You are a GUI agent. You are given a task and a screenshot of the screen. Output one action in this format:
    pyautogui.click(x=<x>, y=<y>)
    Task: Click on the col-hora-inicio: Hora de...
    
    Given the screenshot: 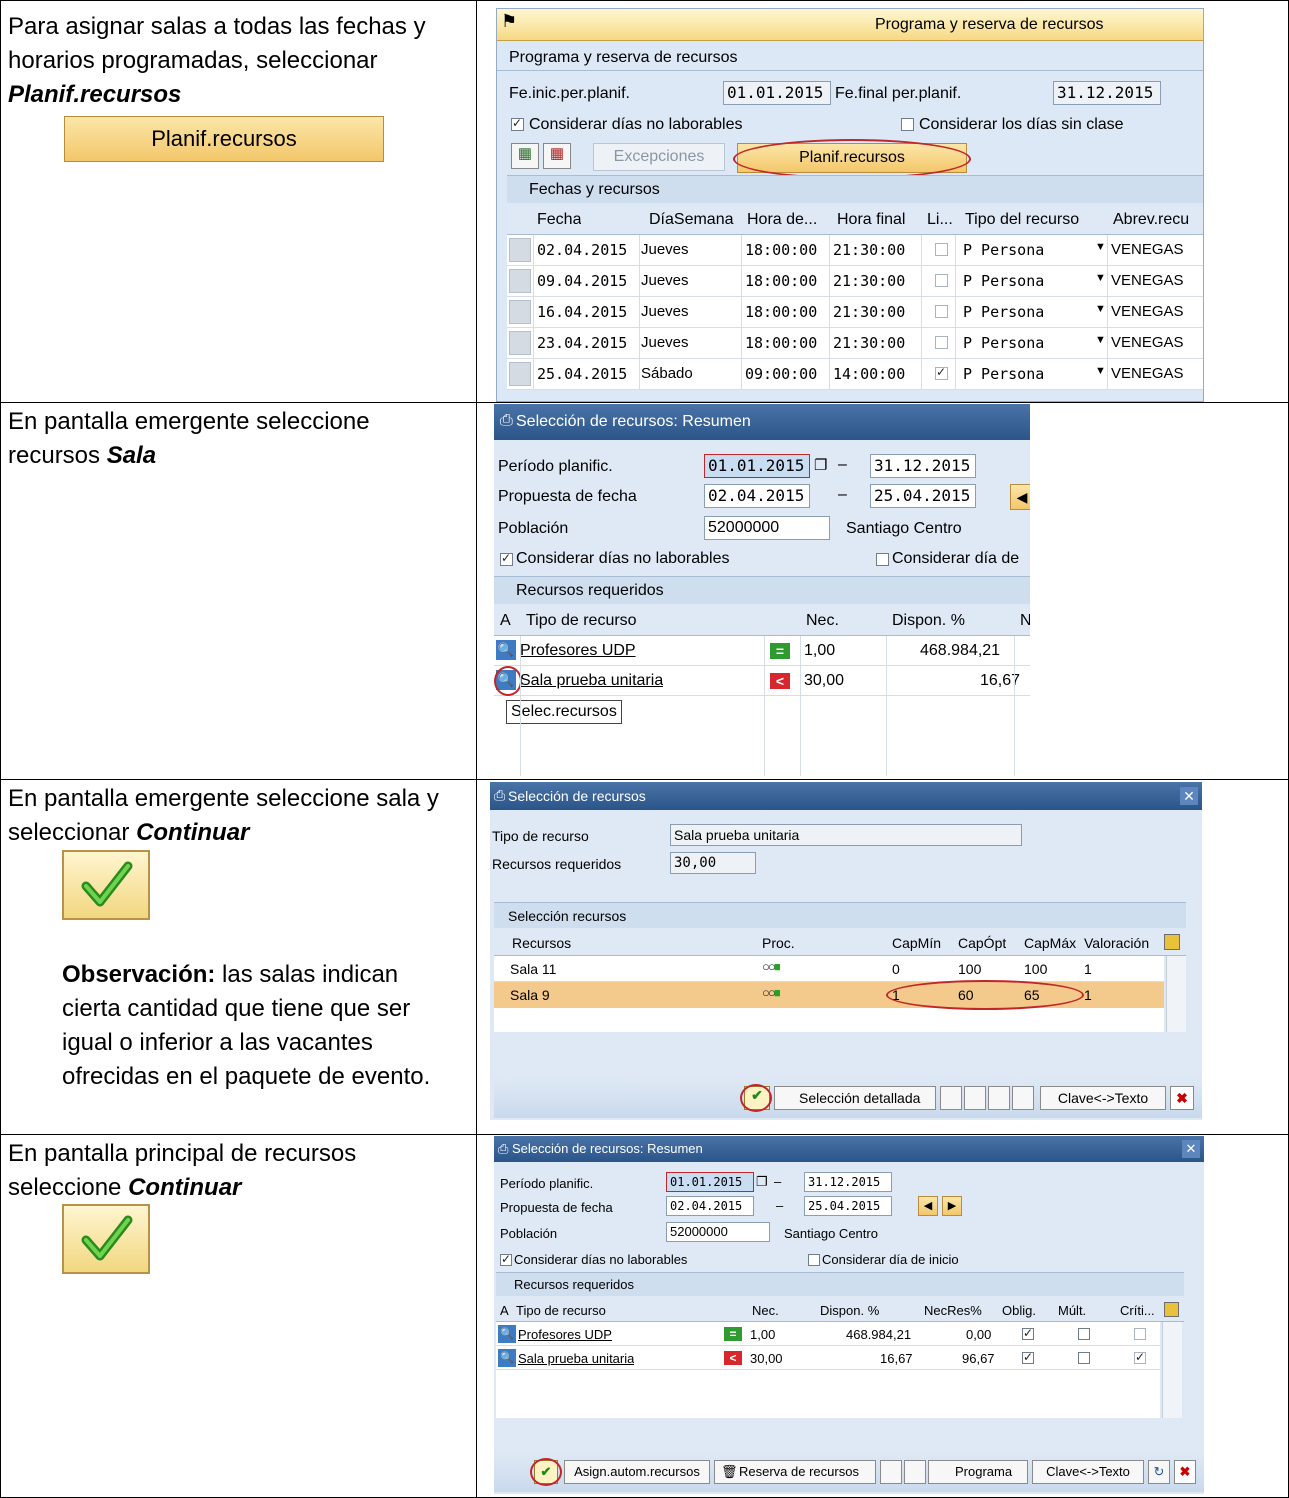 What is the action you would take?
    pyautogui.click(x=782, y=220)
    